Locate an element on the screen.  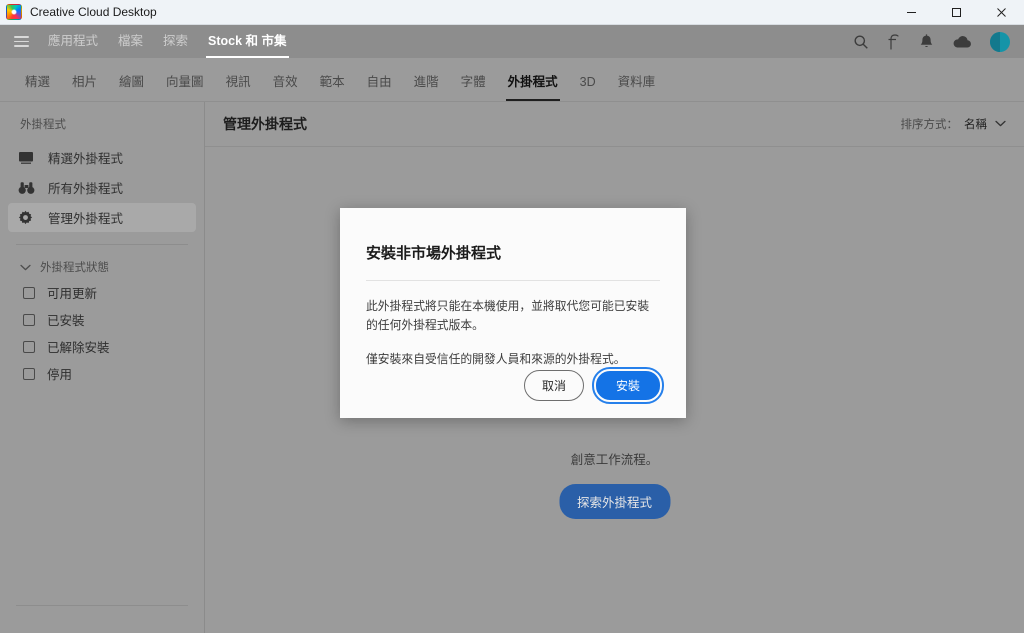
tab-audio: 音效 is located at coordinates (285, 79).